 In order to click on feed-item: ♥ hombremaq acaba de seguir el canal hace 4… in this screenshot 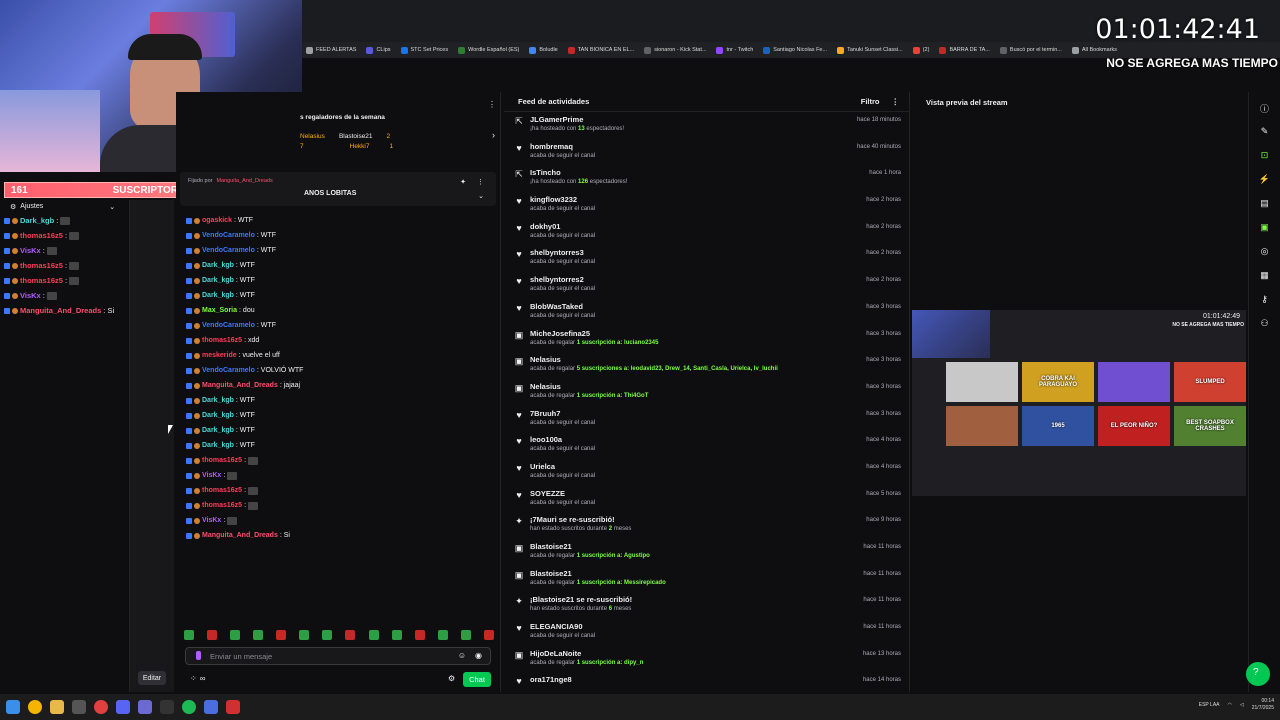, I will do `click(706, 152)`.